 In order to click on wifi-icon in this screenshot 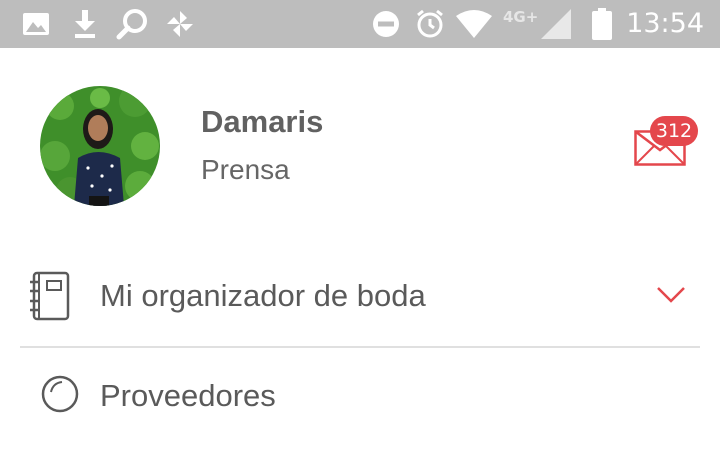, I will do `click(474, 24)`.